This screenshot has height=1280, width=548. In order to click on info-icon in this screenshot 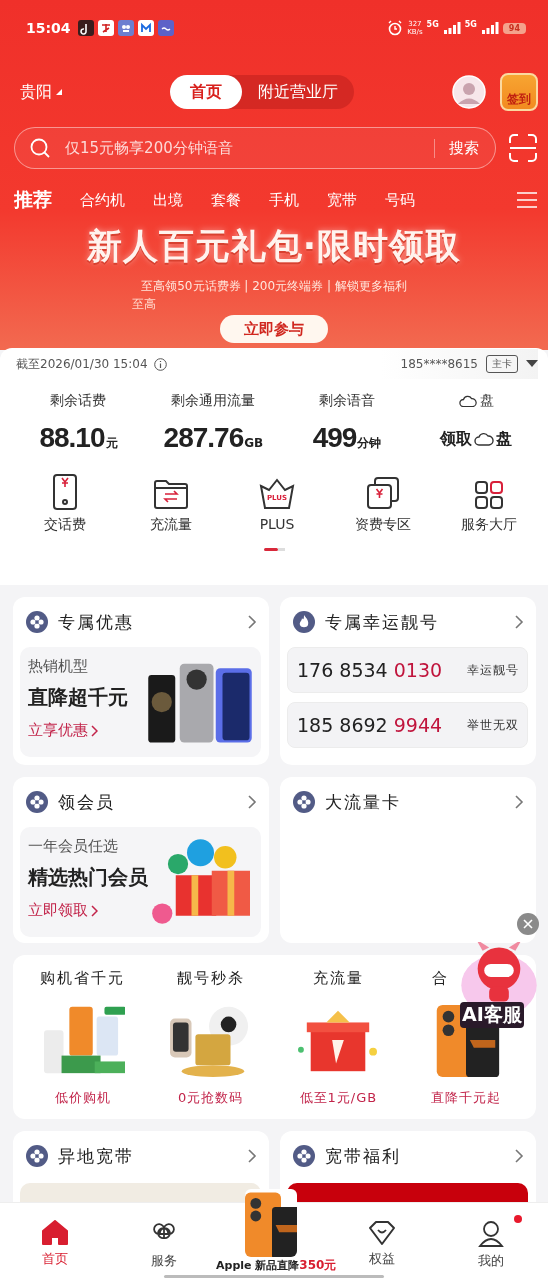, I will do `click(160, 364)`.